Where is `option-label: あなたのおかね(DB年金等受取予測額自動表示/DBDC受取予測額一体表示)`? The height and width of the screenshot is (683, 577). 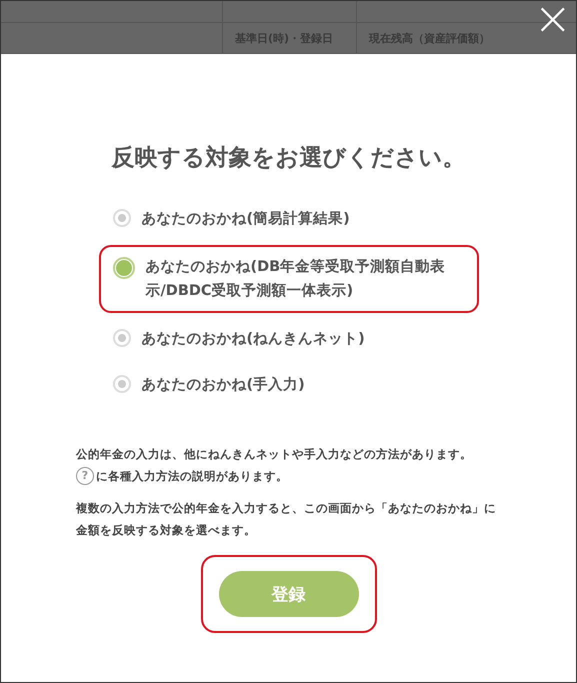 option-label: あなたのおかね(DB年金等受取予測額自動表示/DBDC受取予測額一体表示) is located at coordinates (296, 279).